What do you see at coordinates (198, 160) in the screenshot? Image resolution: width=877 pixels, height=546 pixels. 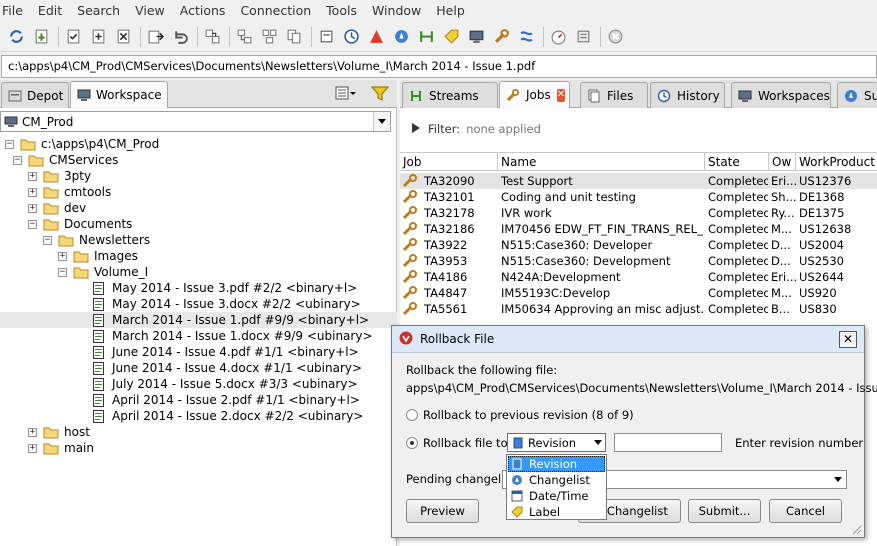 I see `tree-folder: − CMServices` at bounding box center [198, 160].